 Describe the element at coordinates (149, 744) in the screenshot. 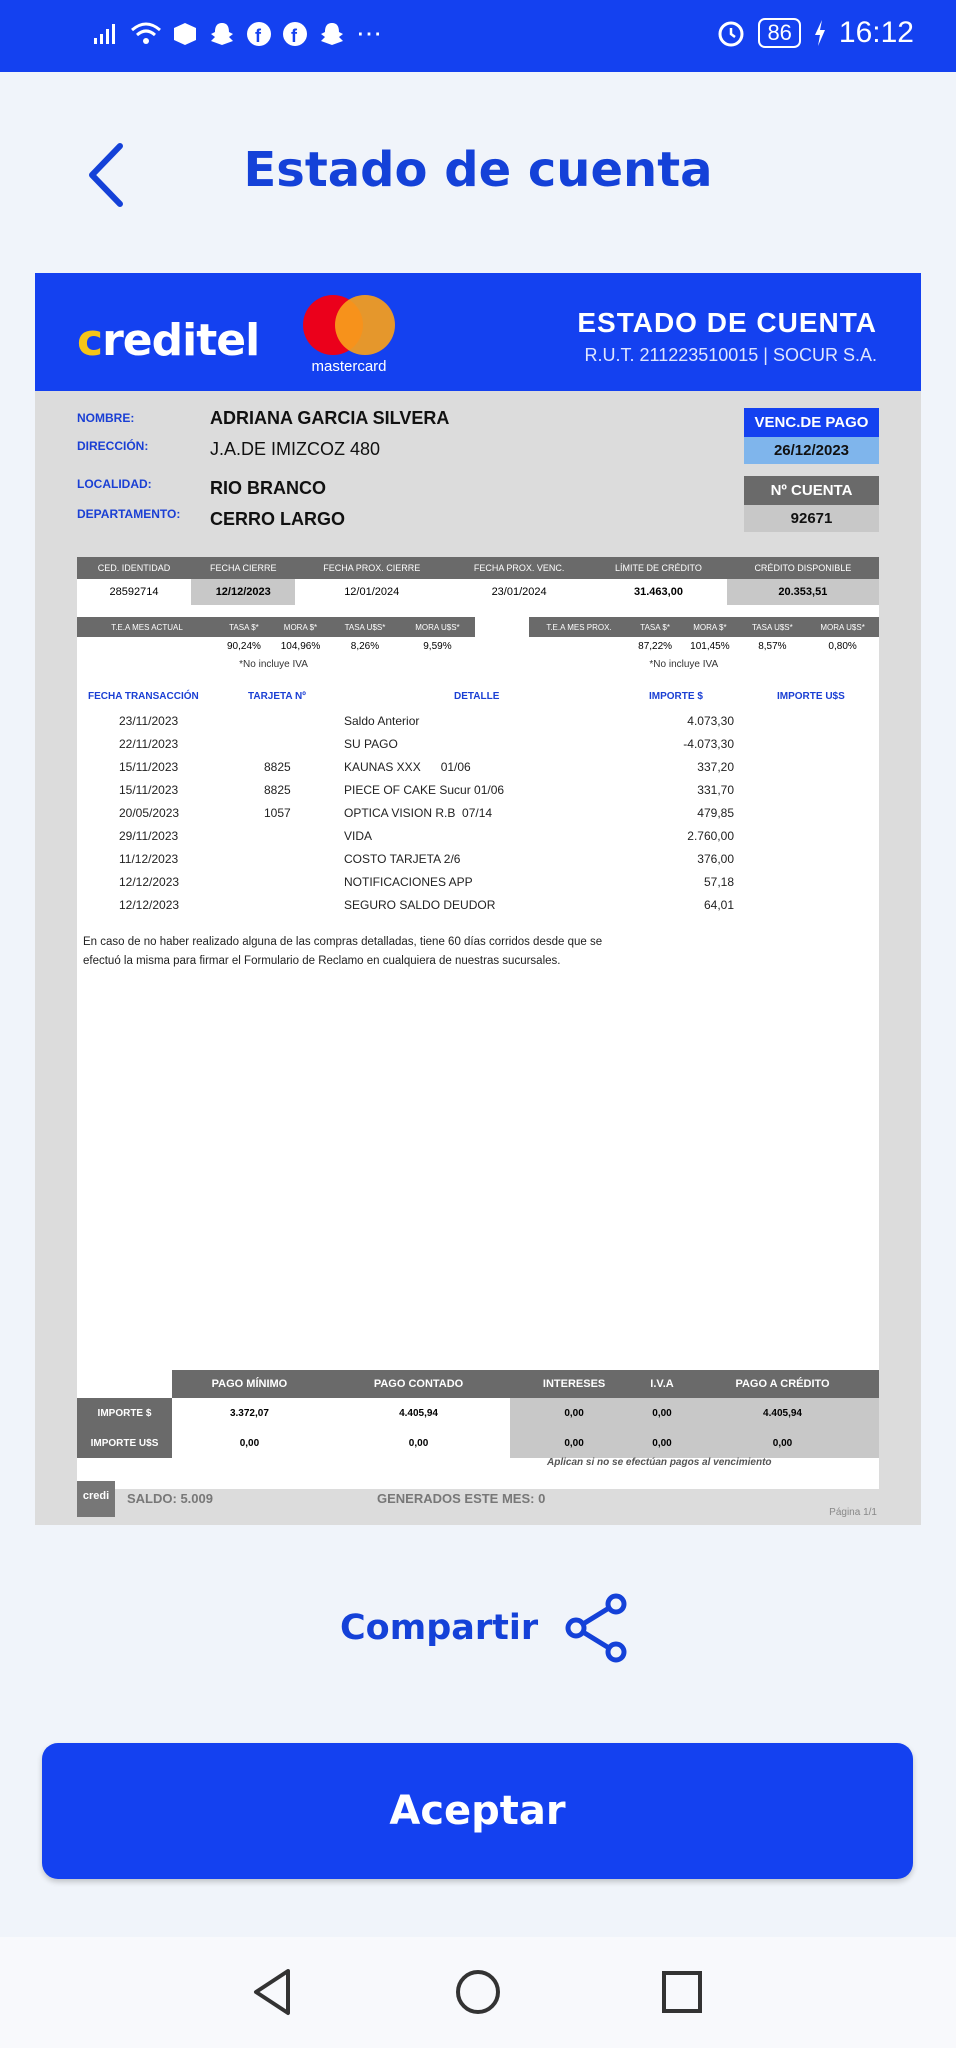

I see `tx-fecha: 22/11/2023` at that location.